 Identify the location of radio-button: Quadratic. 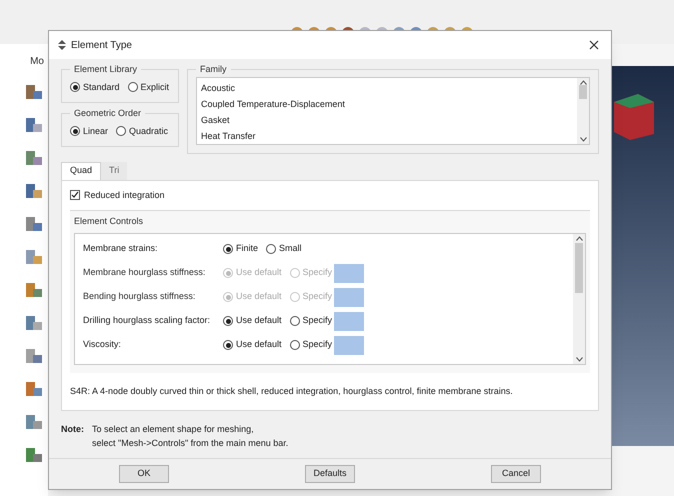
(142, 131).